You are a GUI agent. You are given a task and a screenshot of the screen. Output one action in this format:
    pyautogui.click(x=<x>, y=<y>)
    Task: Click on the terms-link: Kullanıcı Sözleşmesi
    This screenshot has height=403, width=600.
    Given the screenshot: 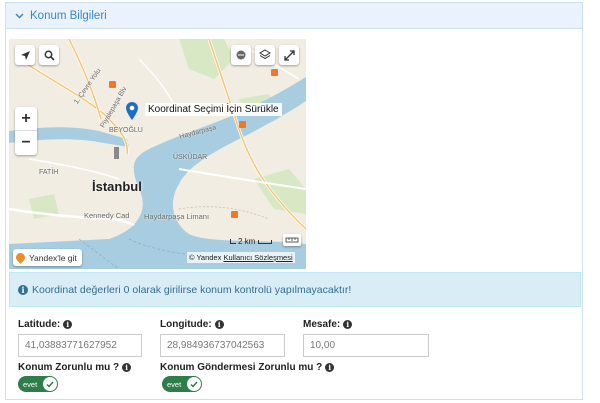 What is the action you would take?
    pyautogui.click(x=257, y=257)
    